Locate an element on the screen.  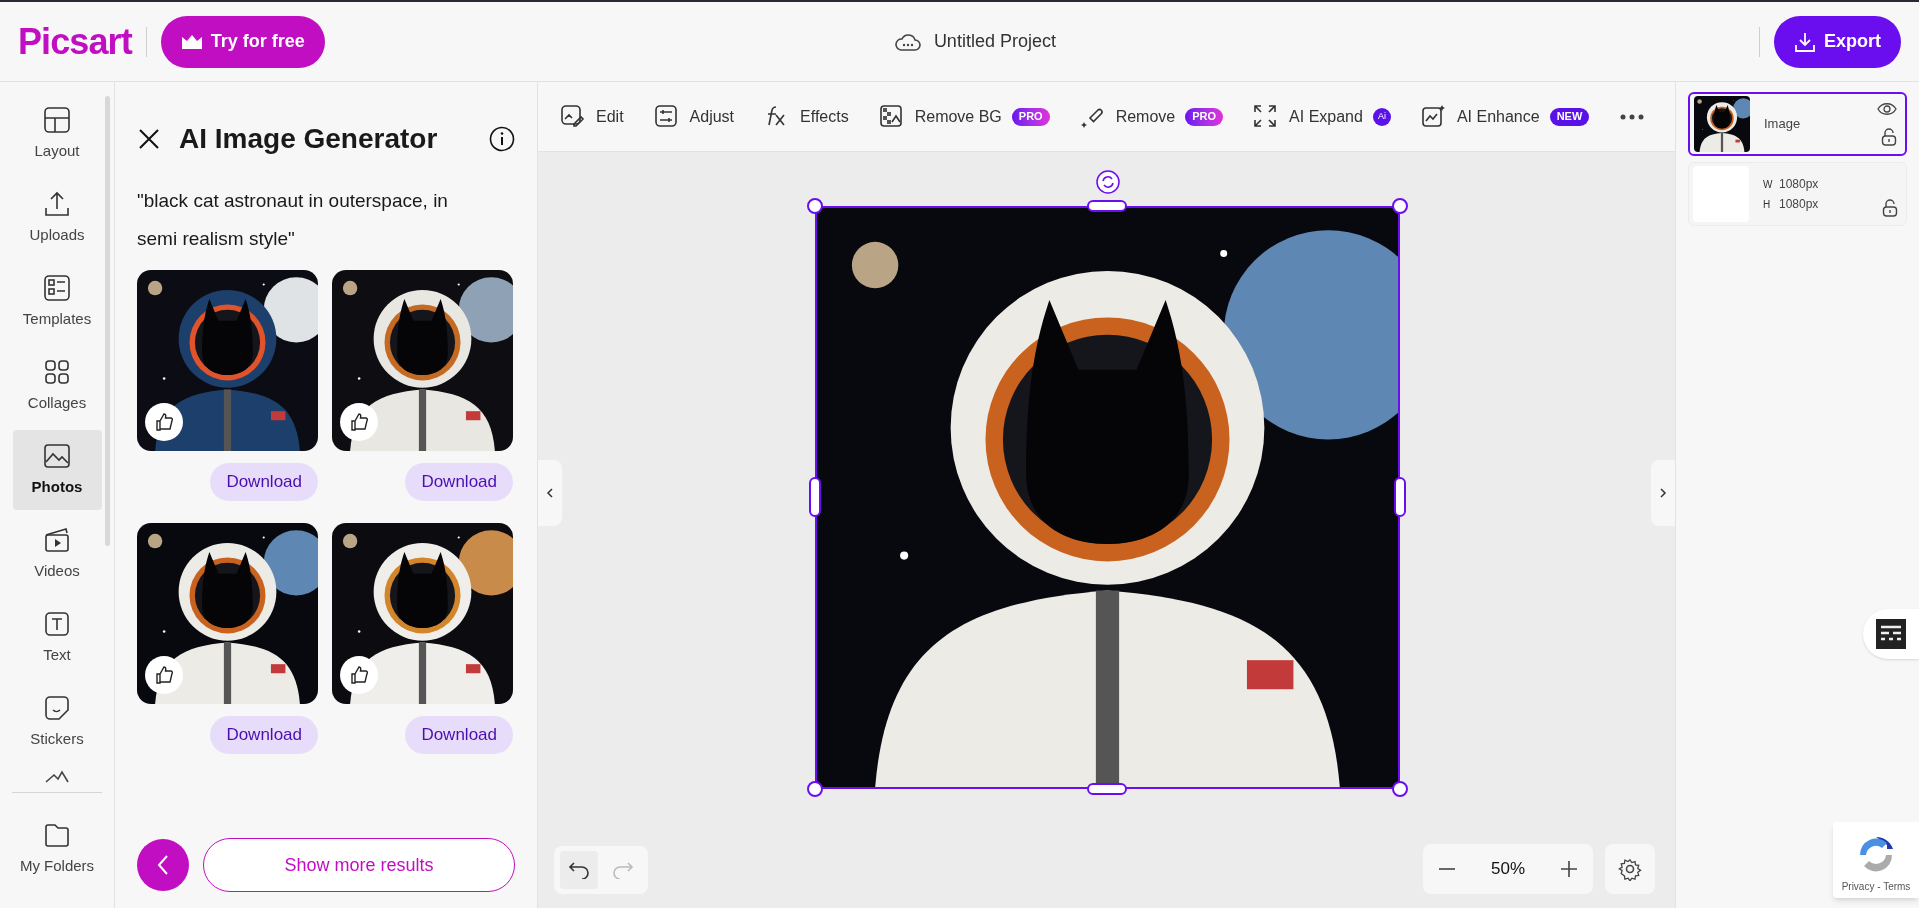
settings-button is located at coordinates (1630, 869).